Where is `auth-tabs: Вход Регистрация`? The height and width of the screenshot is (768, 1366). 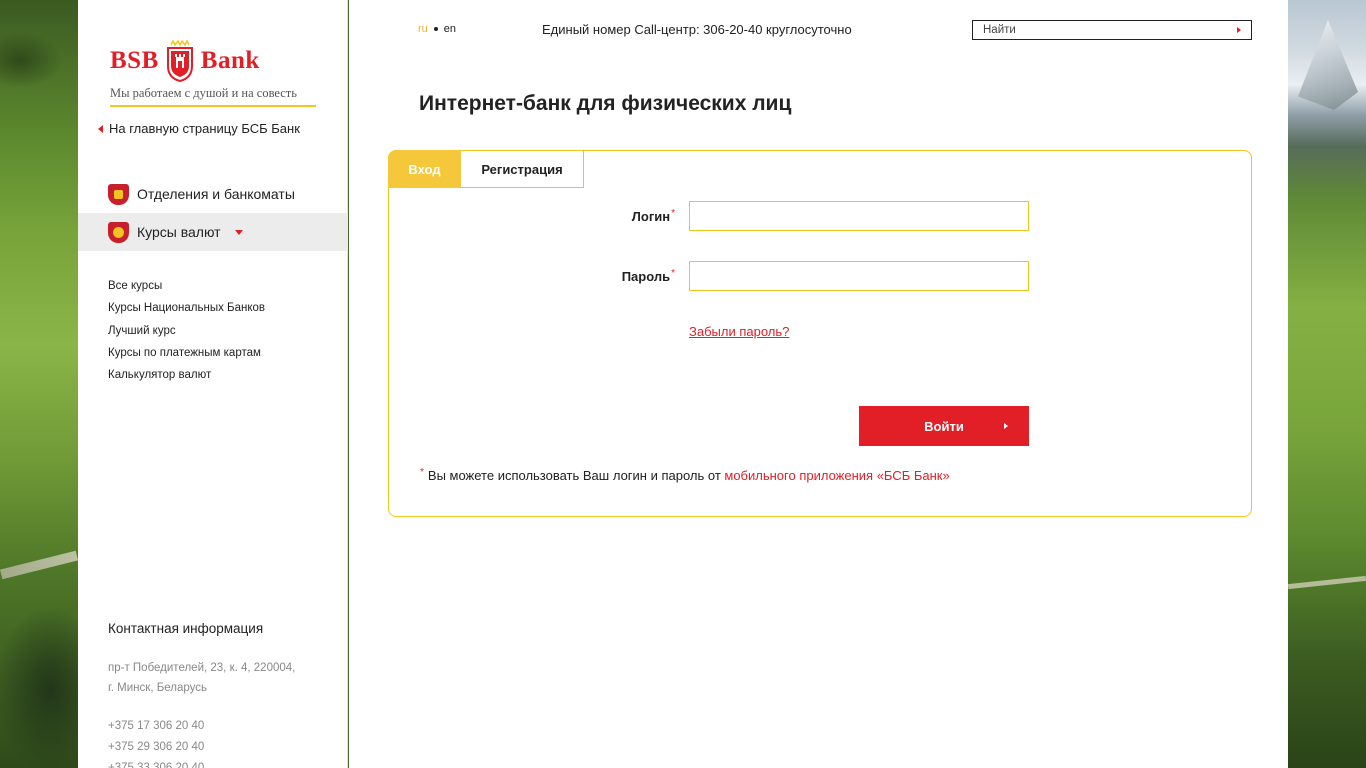 auth-tabs: Вход Регистрация is located at coordinates (486, 169).